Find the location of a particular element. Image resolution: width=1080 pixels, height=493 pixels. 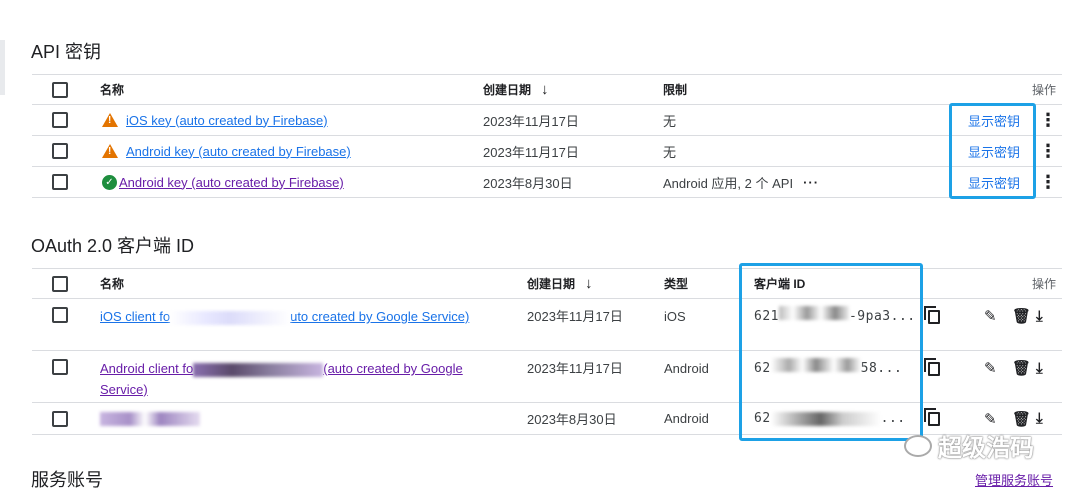

left-nav-strip is located at coordinates (7, 246).